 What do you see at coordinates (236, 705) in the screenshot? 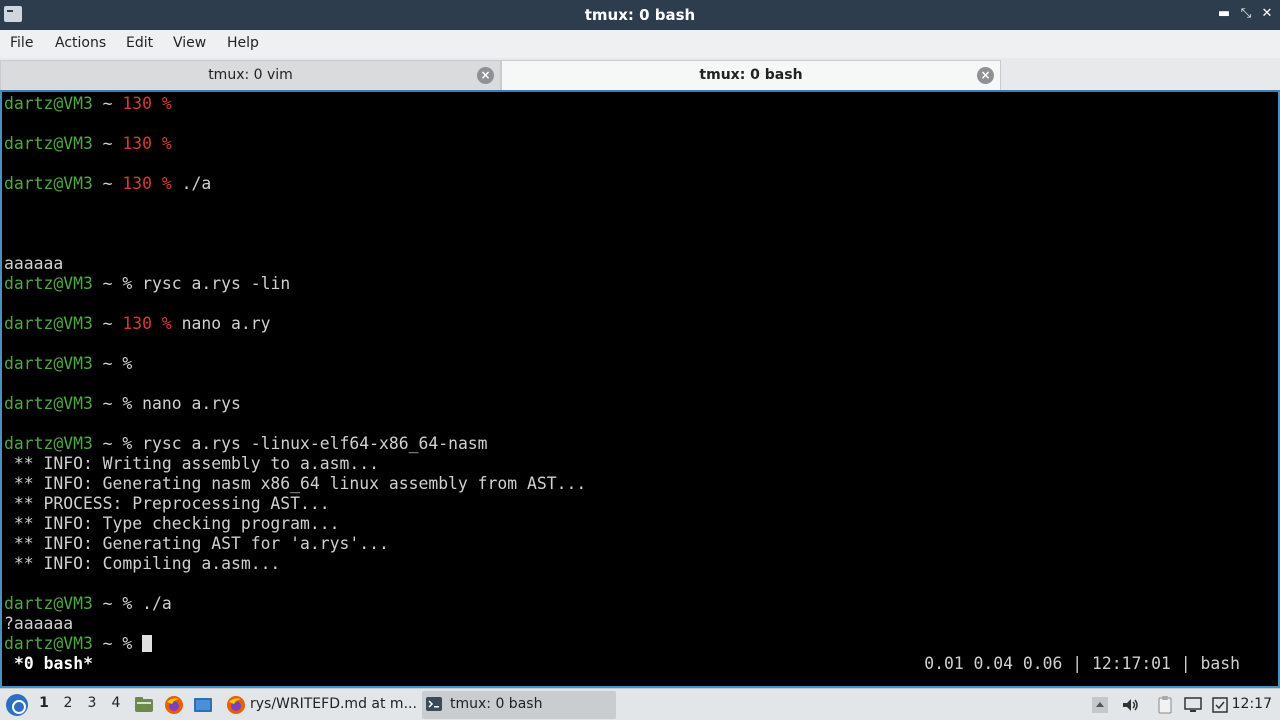
I see `firefox-icon` at bounding box center [236, 705].